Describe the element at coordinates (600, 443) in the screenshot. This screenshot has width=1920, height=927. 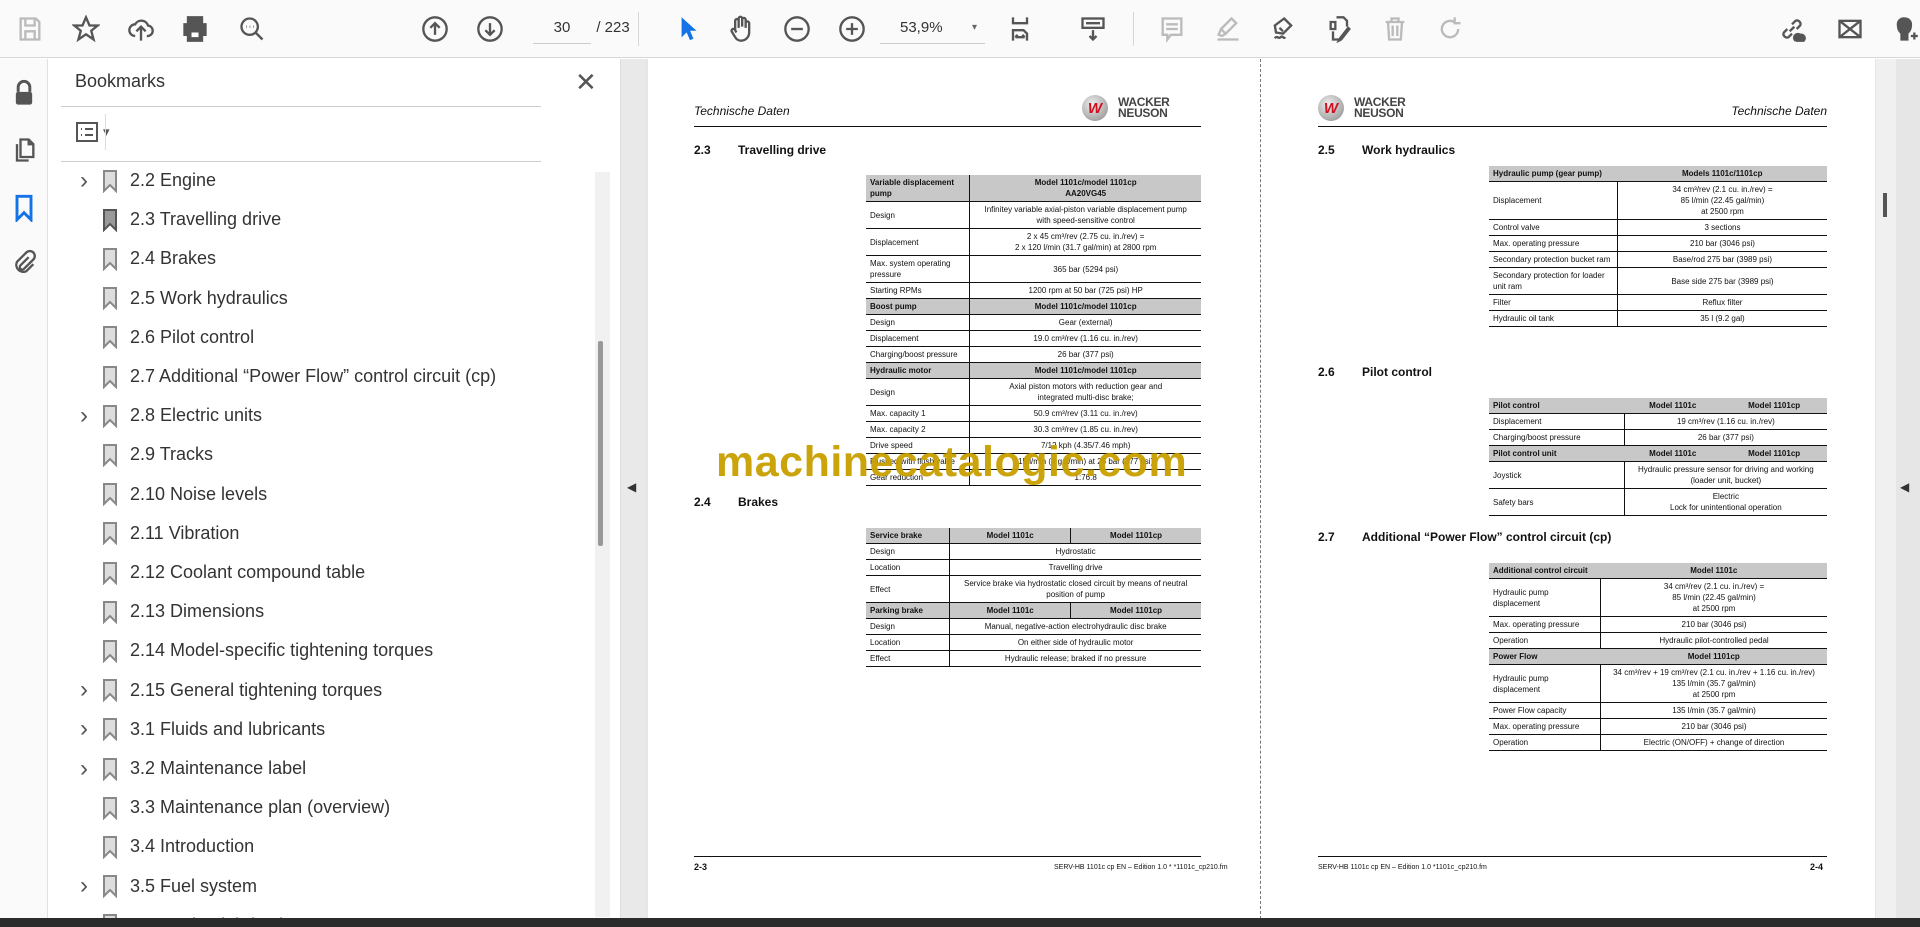
I see `panel-scrollbar-thumb` at that location.